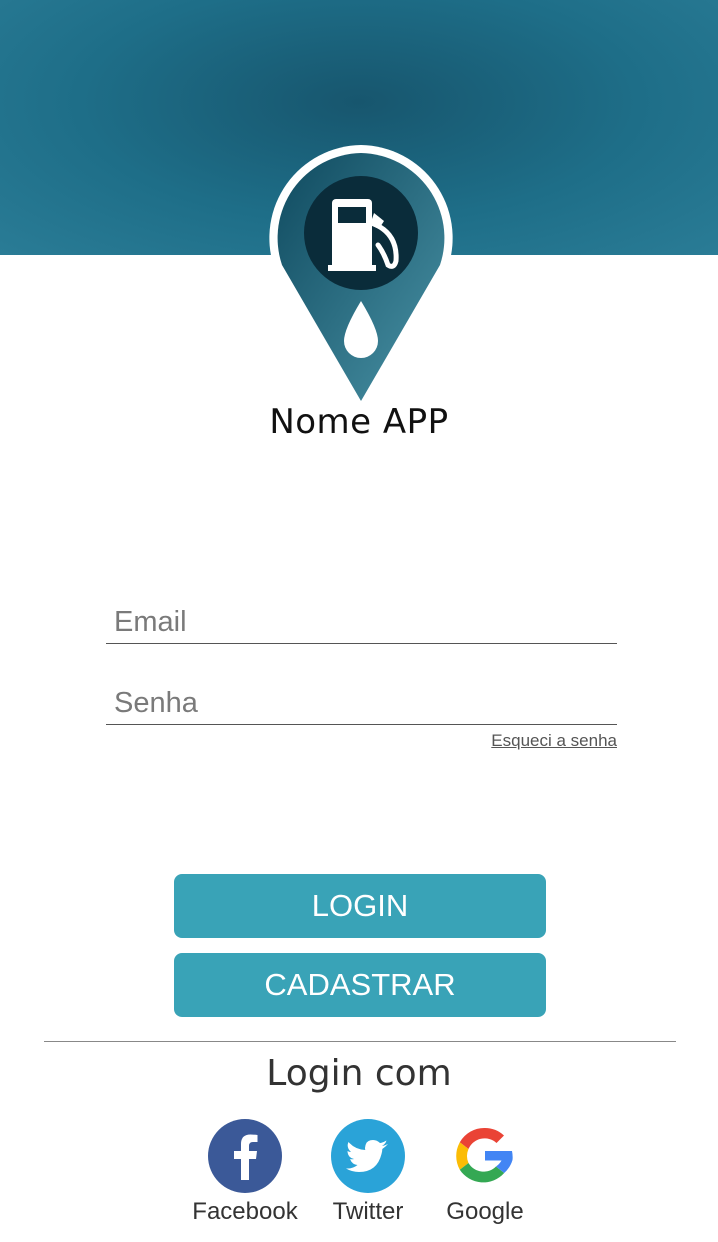  Describe the element at coordinates (485, 1211) in the screenshot. I see `google-label: Google` at that location.